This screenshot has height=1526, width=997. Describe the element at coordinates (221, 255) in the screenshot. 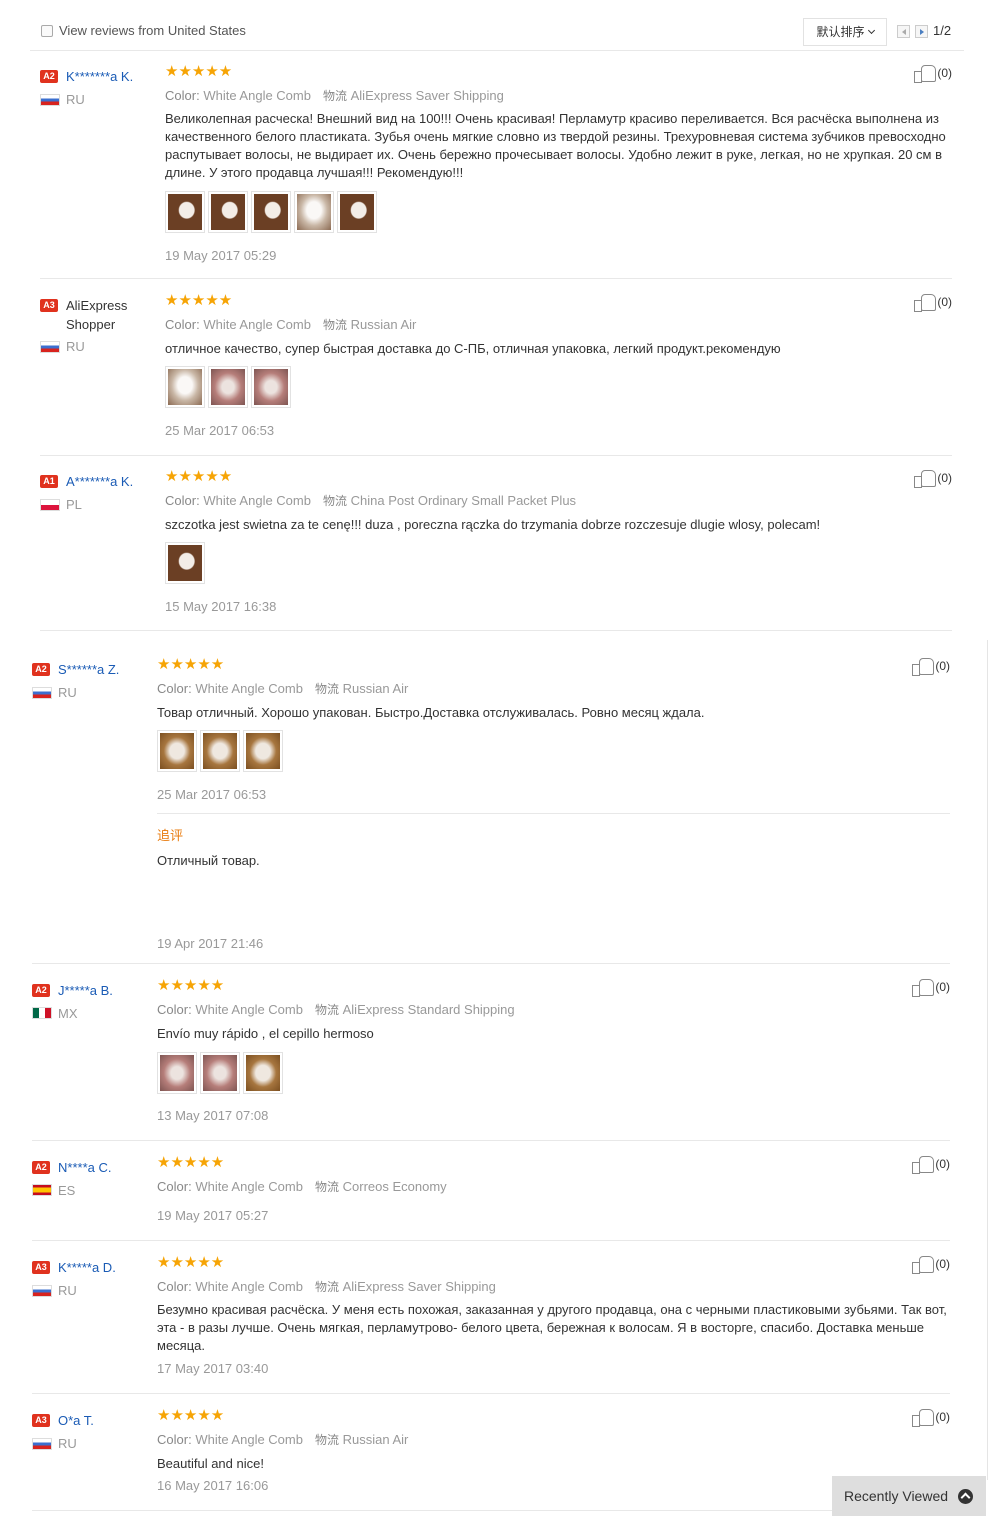

I see `review-date: 19 May 2017 05:29` at that location.